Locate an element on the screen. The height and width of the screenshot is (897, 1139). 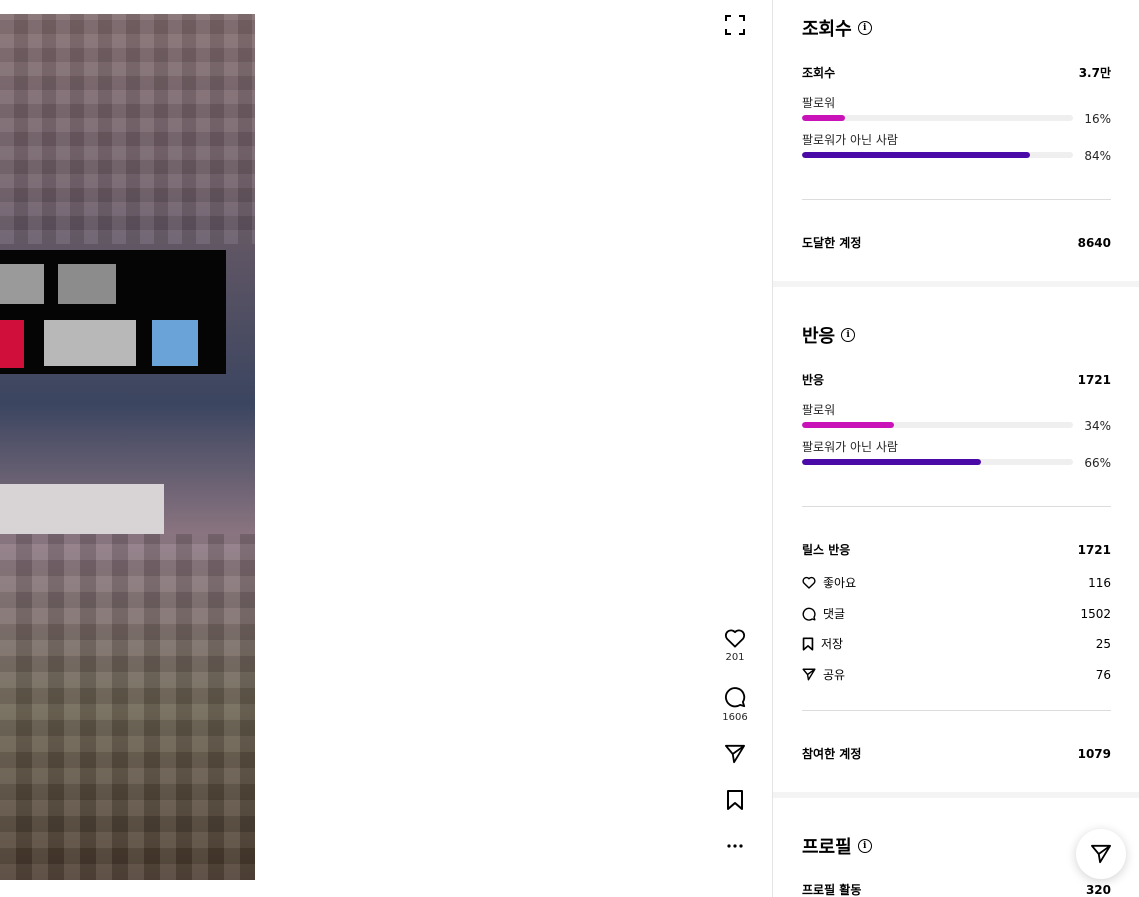
views-followers-bar is located at coordinates (937, 118).